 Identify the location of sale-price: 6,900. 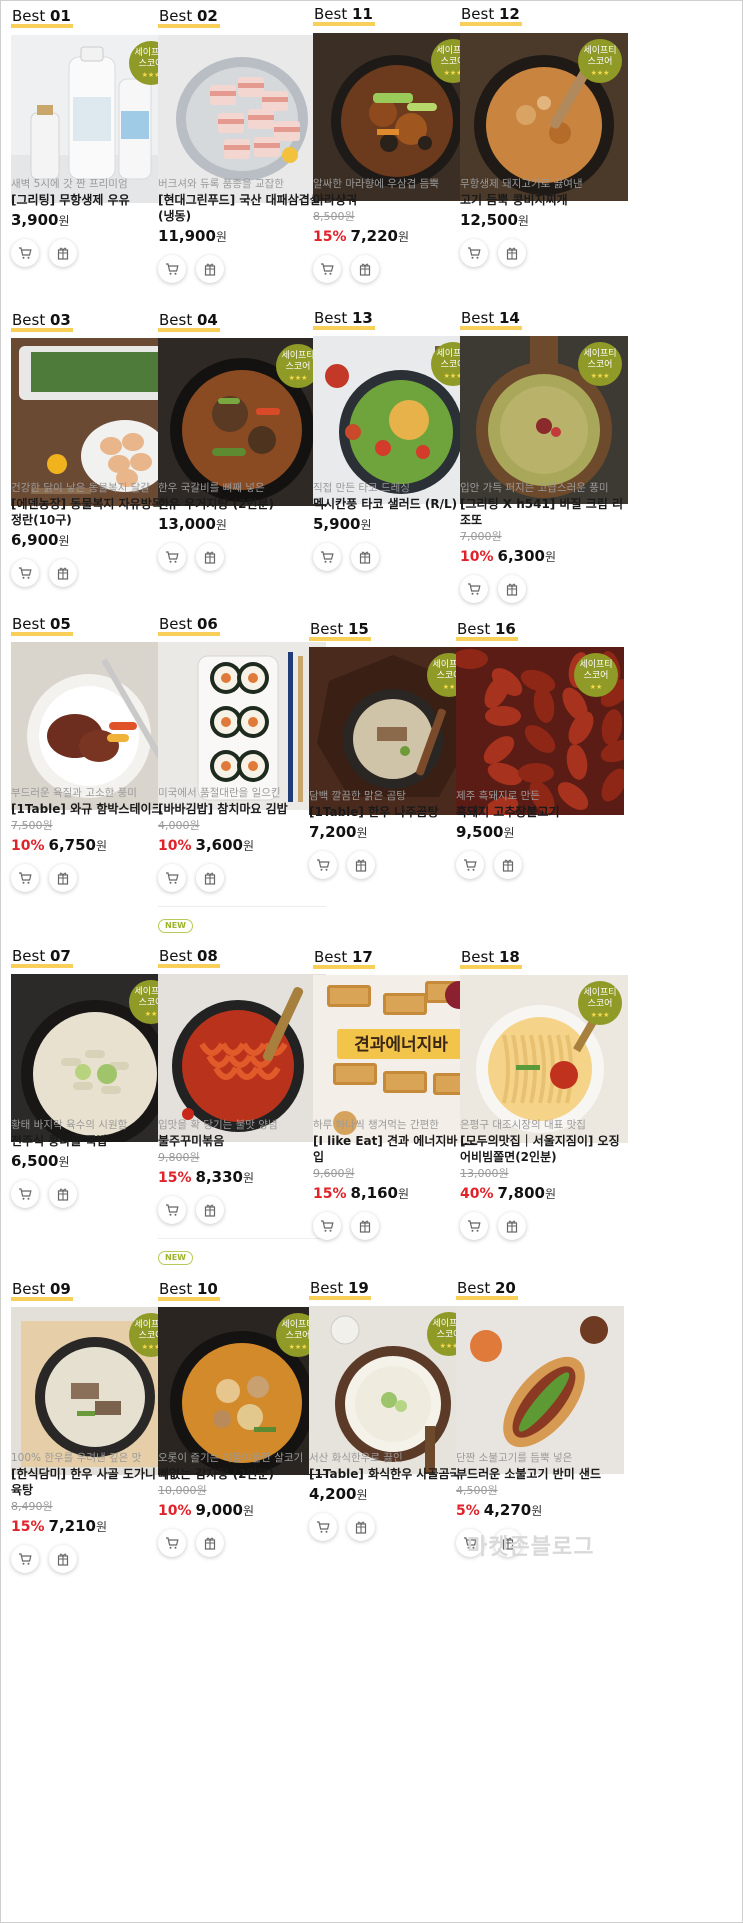
(35, 540).